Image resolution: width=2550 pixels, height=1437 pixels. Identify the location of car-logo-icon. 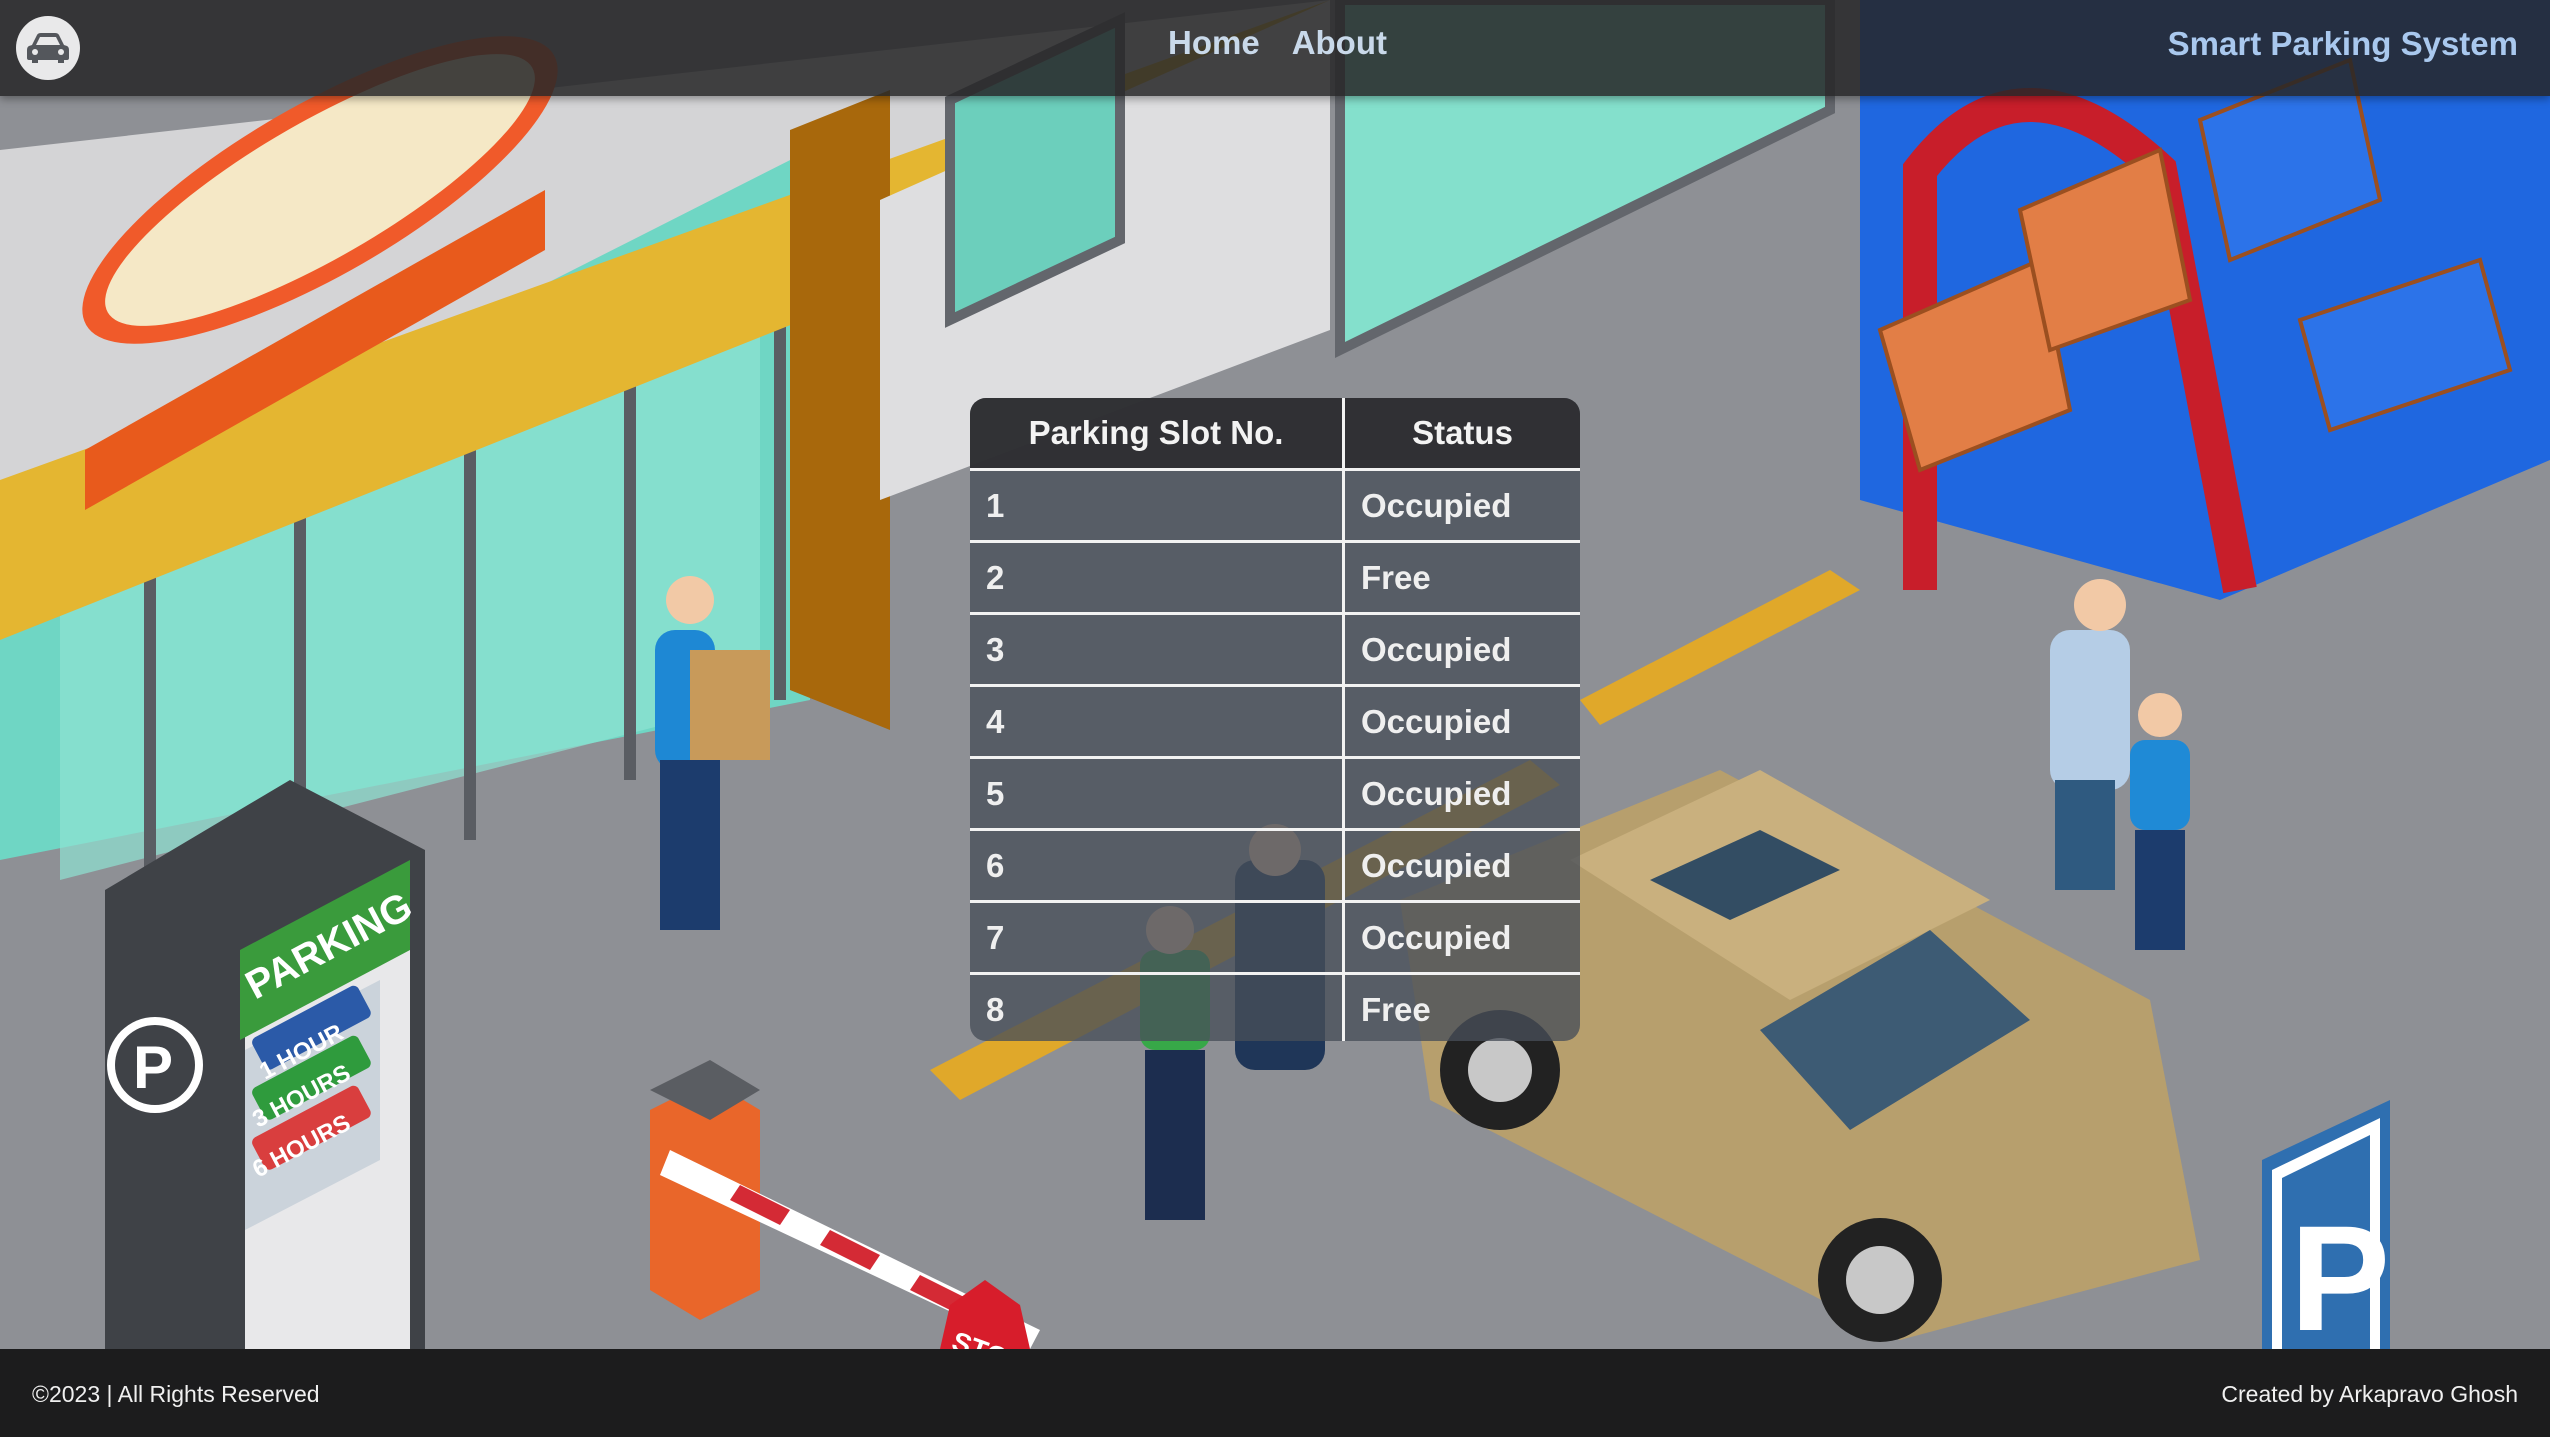
(48, 48).